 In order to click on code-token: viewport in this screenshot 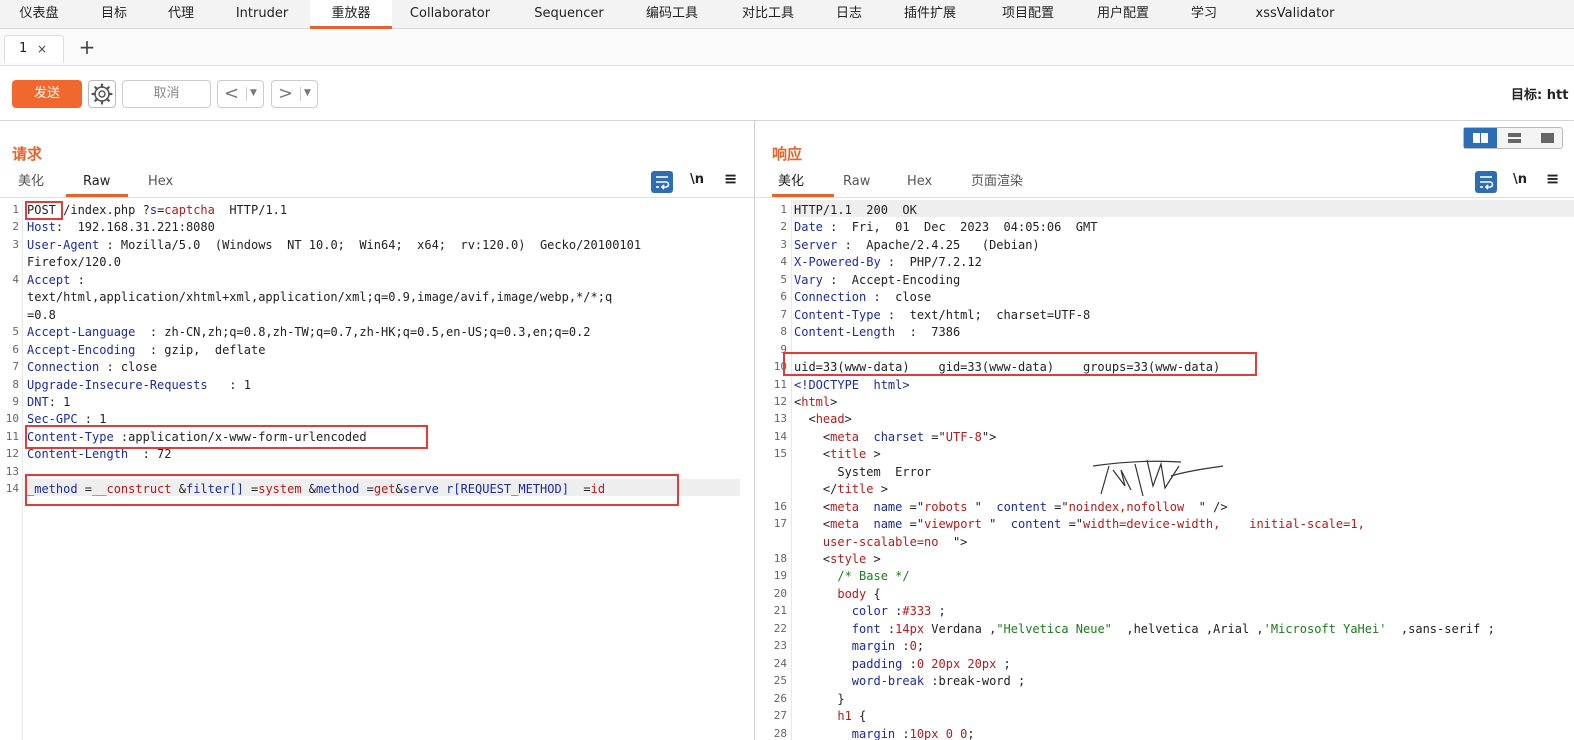, I will do `click(953, 524)`.